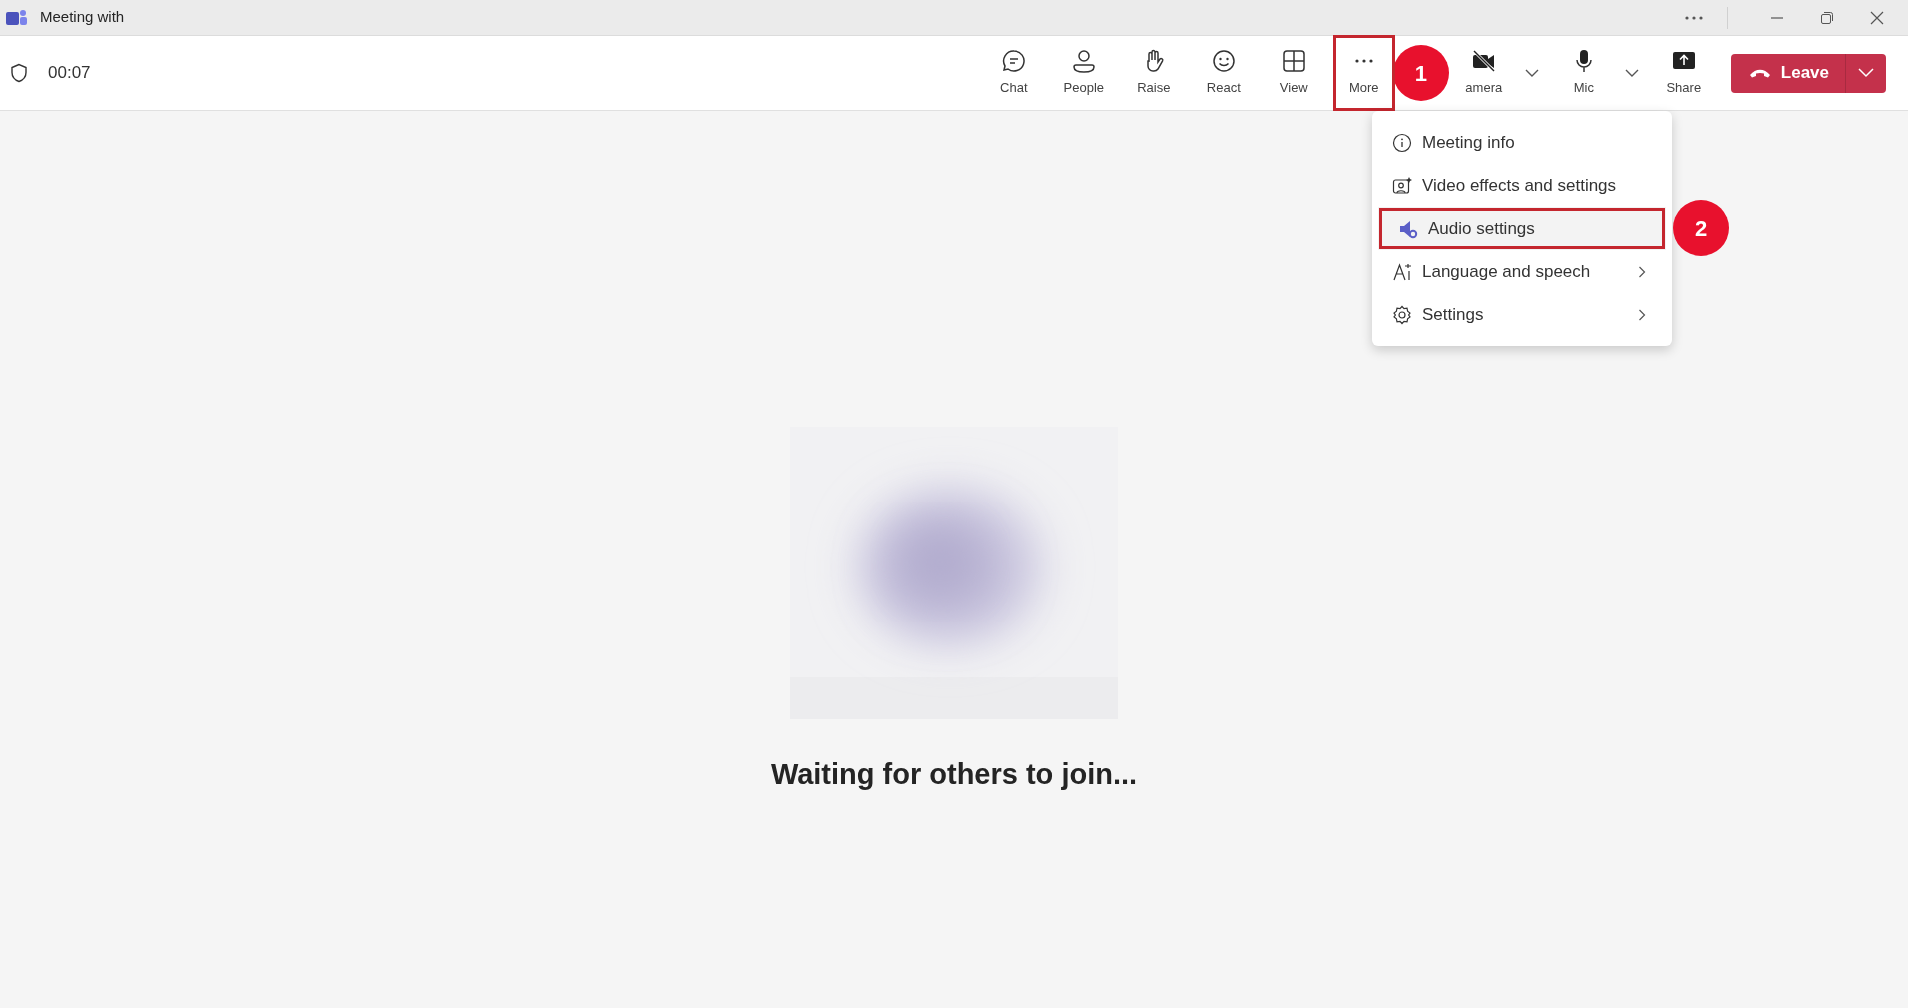 The width and height of the screenshot is (1908, 1008). What do you see at coordinates (1522, 271) in the screenshot?
I see `menu-item: Language and speech` at bounding box center [1522, 271].